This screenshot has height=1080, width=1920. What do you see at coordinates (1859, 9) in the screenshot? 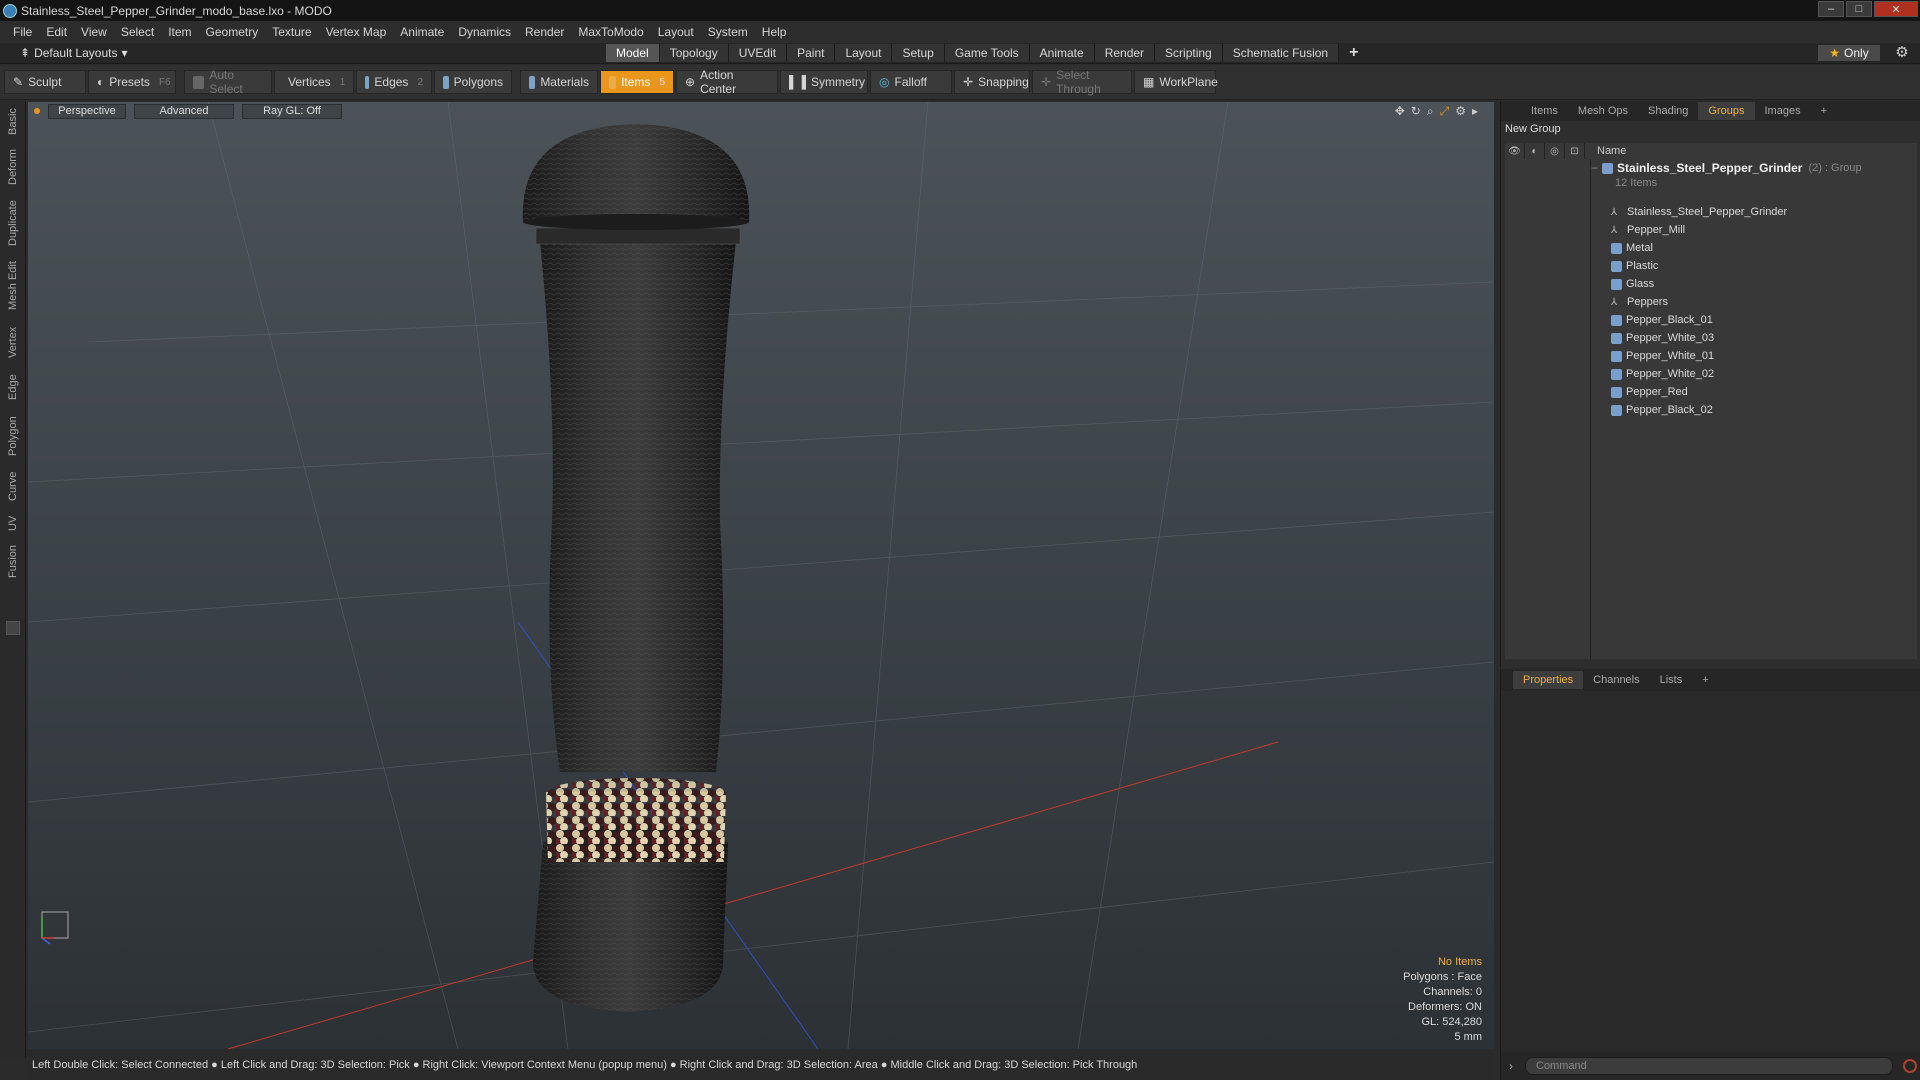
I see `maximize-button: □` at bounding box center [1859, 9].